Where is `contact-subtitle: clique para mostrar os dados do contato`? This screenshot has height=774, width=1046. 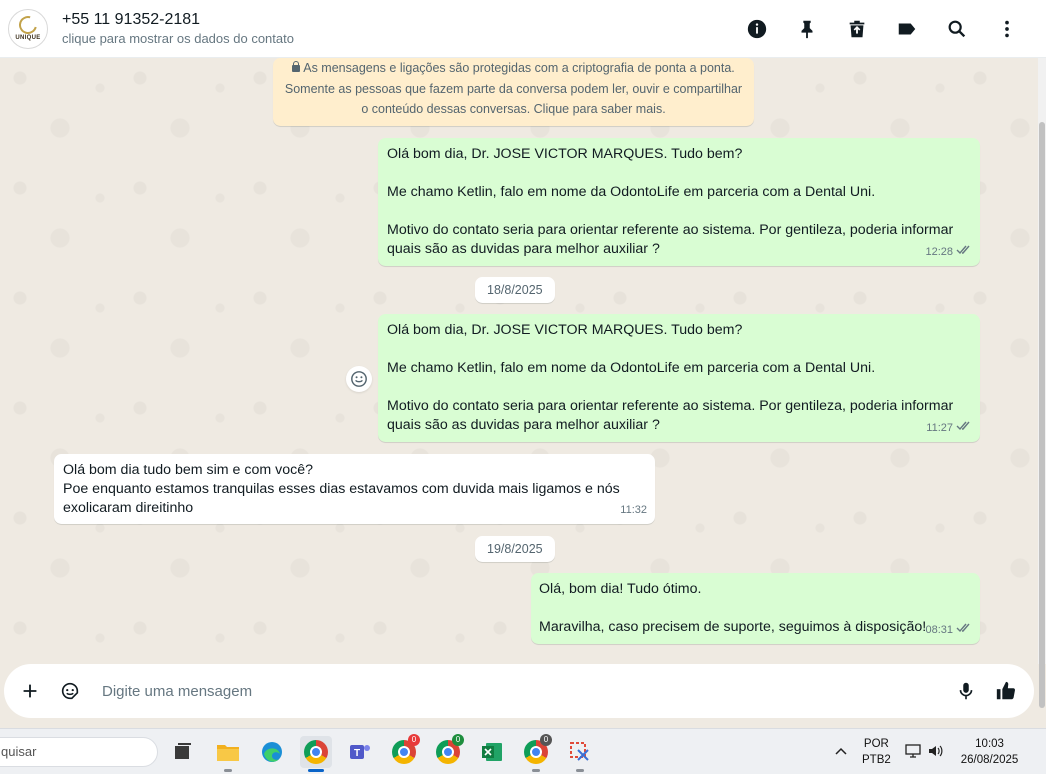 contact-subtitle: clique para mostrar os dados do contato is located at coordinates (178, 39).